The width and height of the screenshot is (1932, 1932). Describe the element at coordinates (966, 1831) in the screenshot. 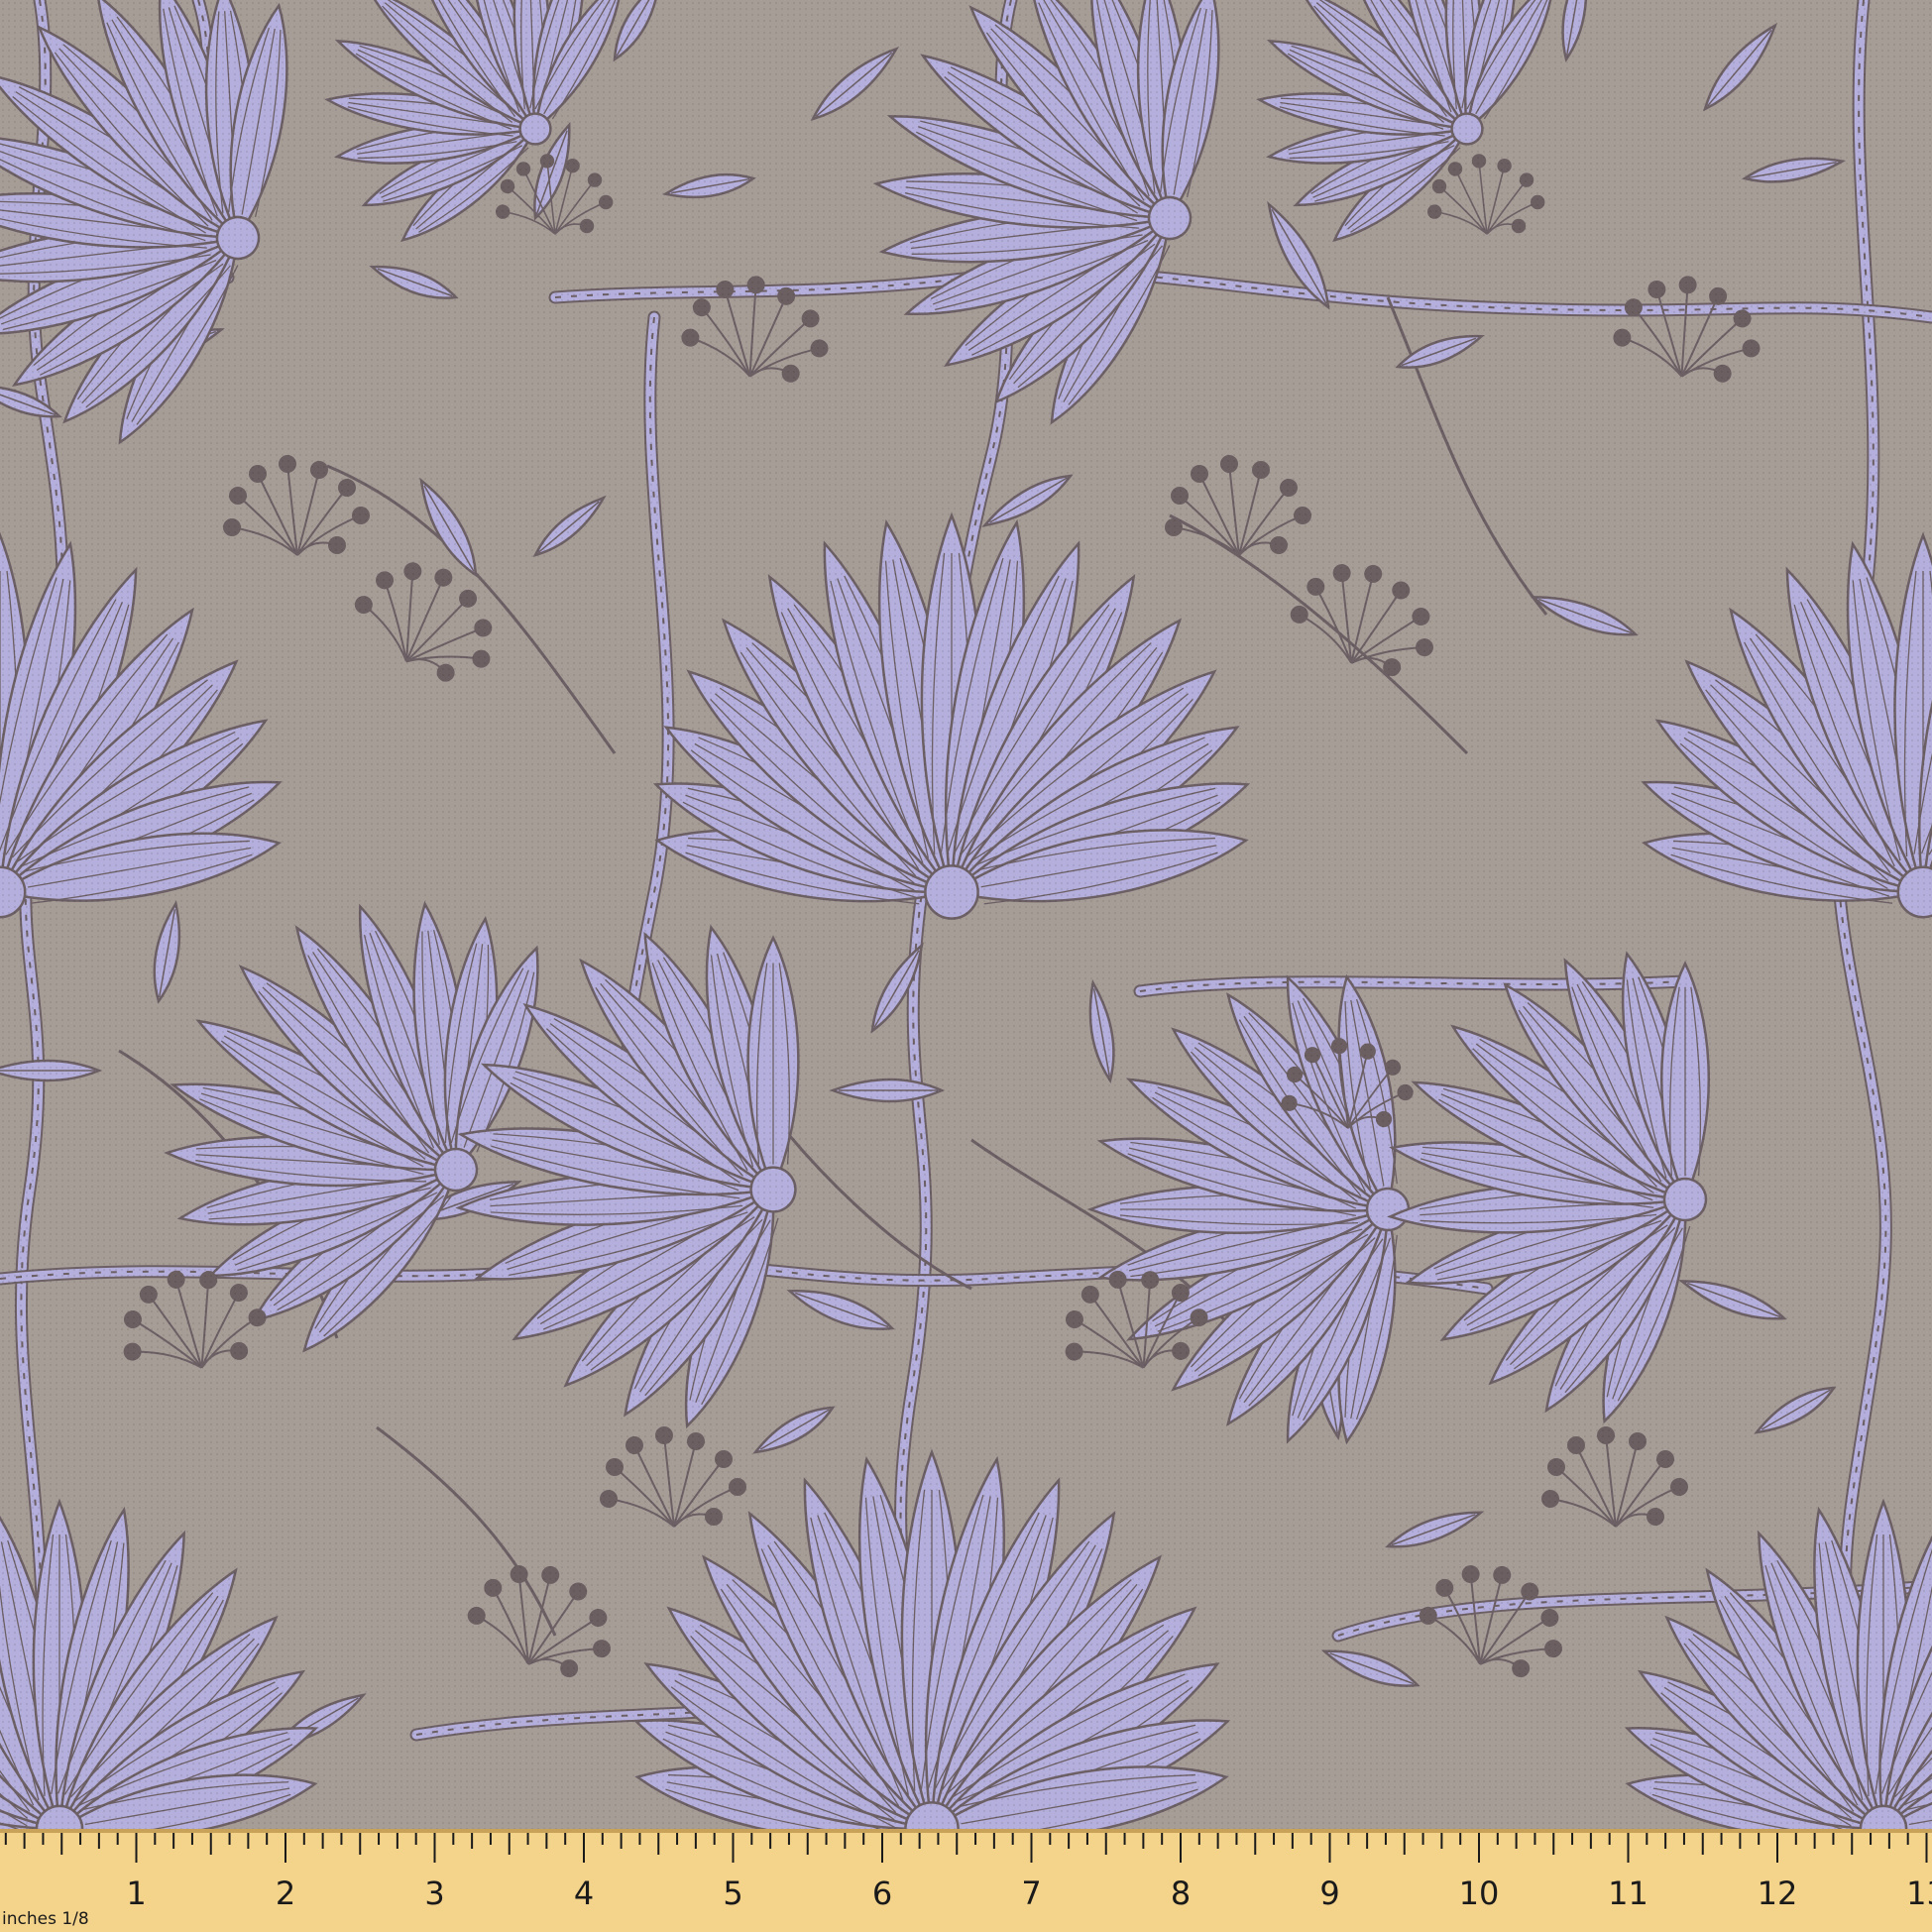

I see `ruler-edge` at that location.